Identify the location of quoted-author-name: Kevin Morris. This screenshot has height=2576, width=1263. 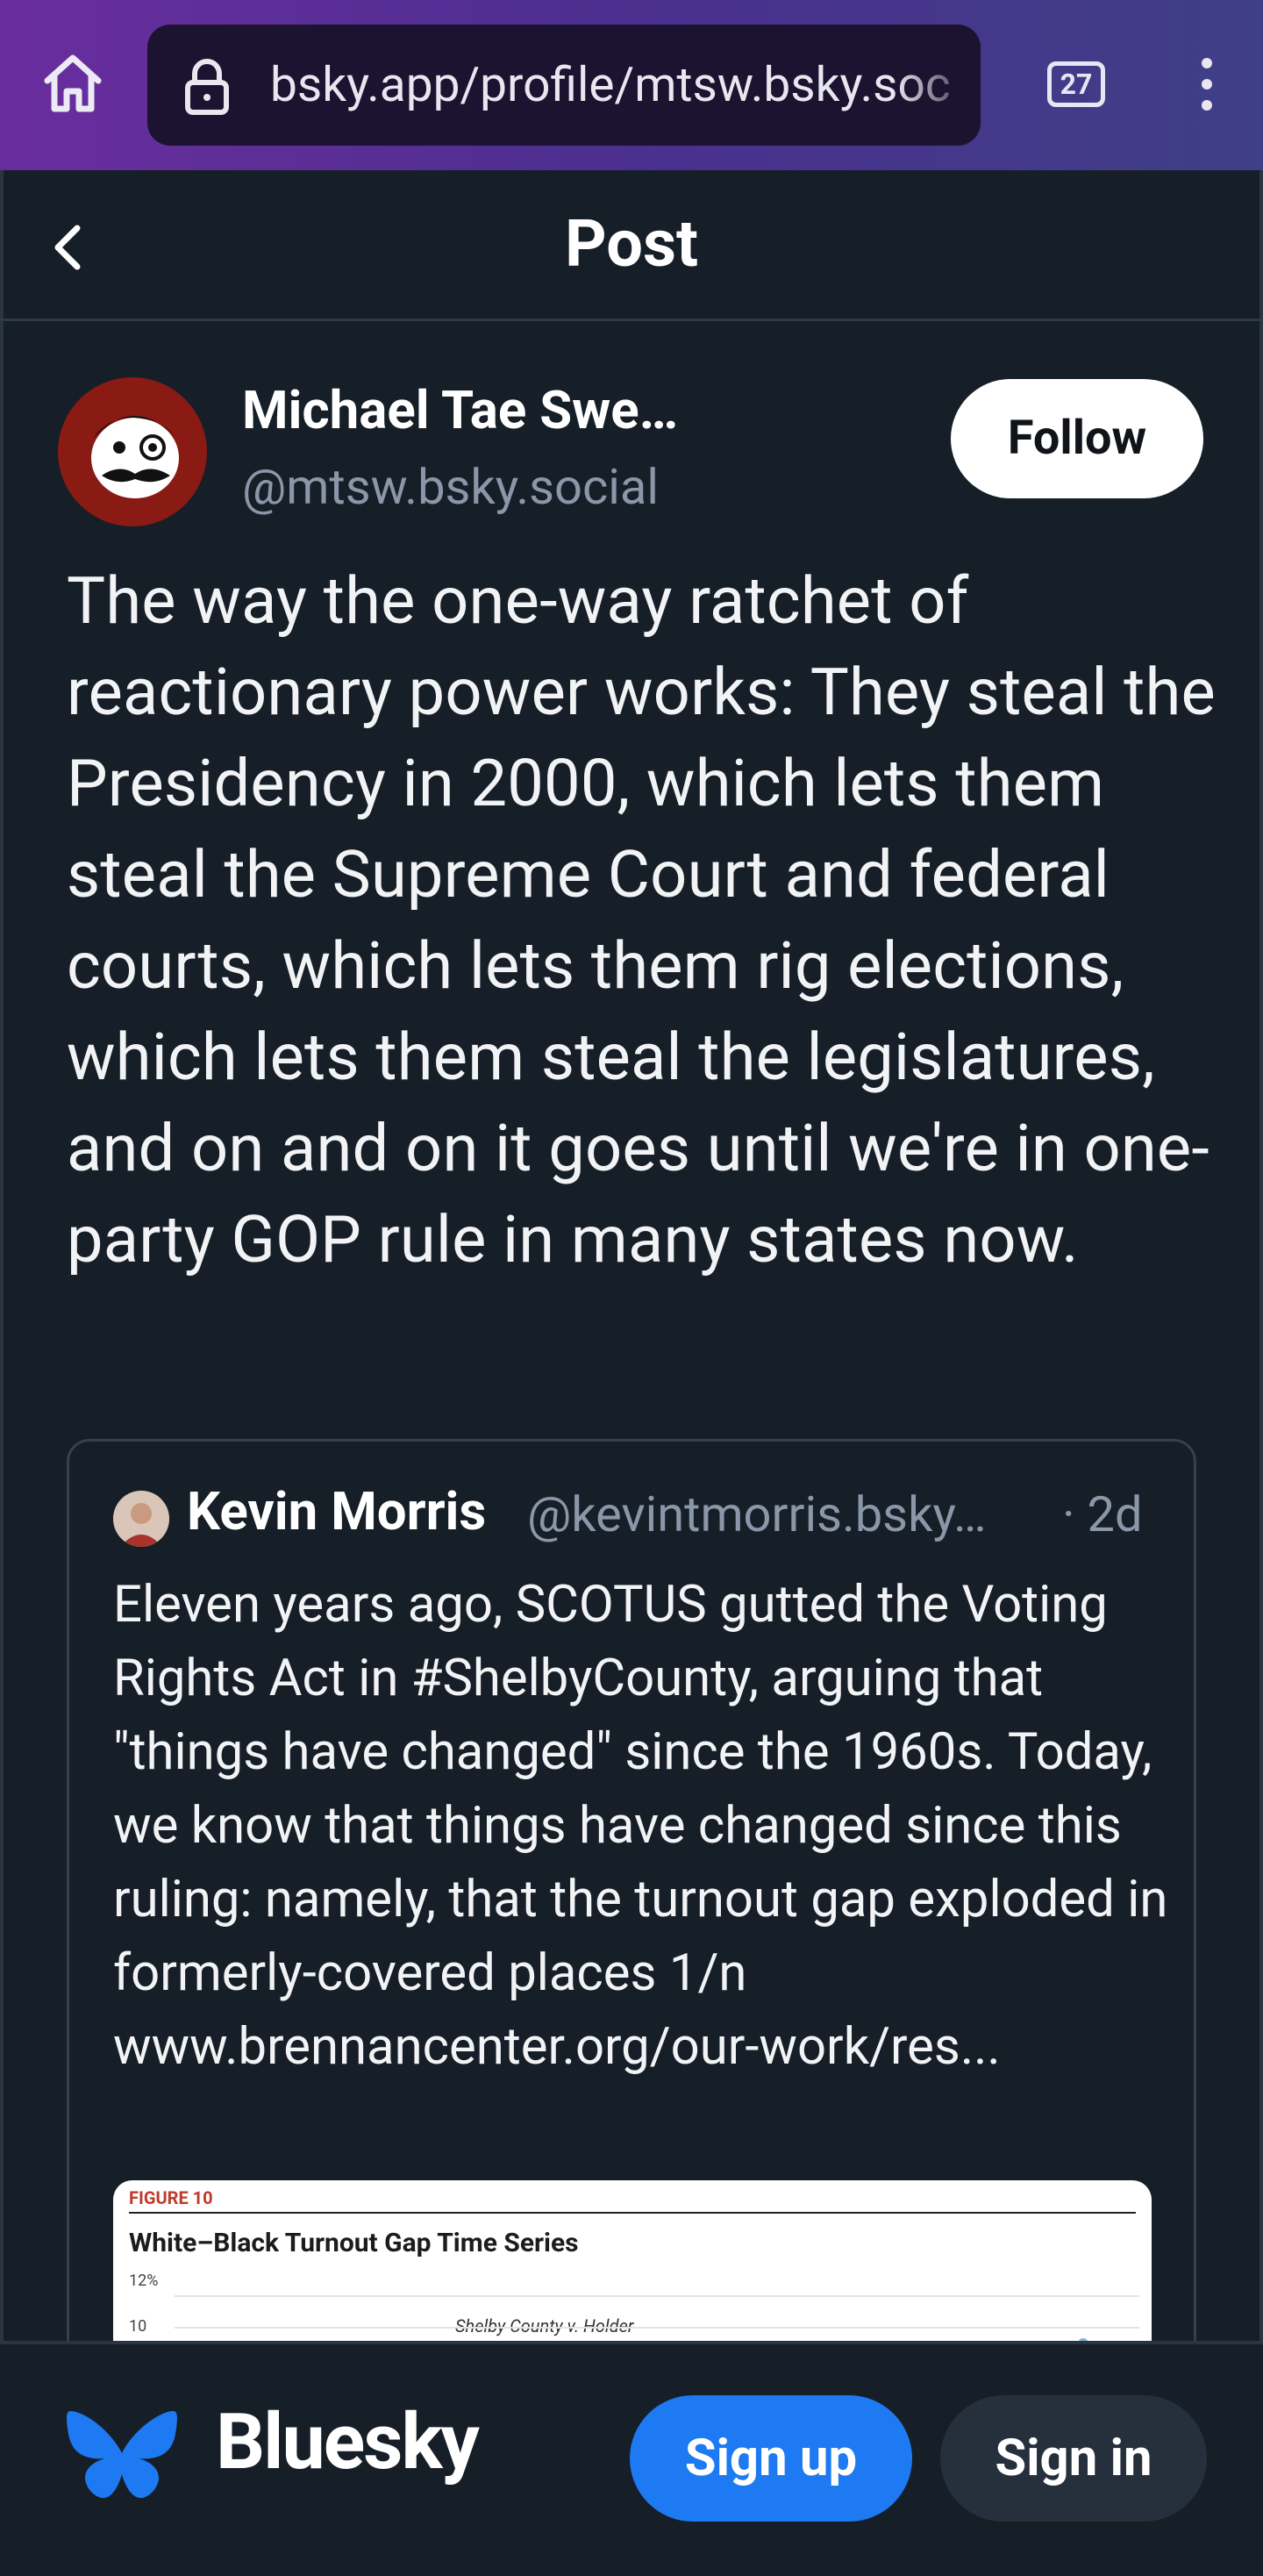
(336, 1511).